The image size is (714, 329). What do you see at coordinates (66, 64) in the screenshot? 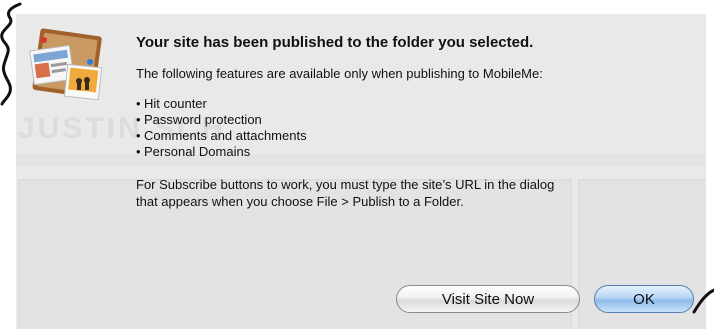
I see `iweb-corkboard-icon` at bounding box center [66, 64].